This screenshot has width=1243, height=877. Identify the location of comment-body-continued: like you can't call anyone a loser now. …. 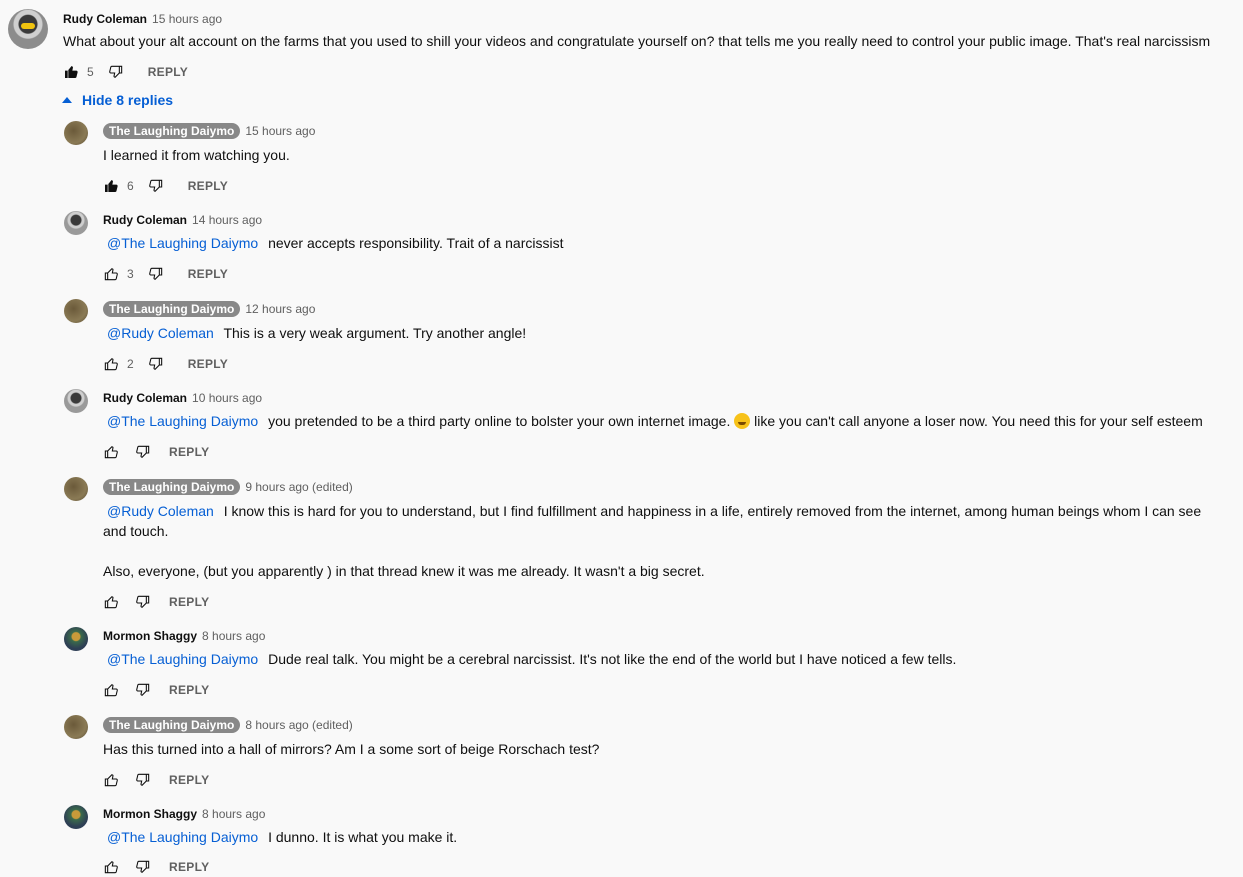
(978, 421).